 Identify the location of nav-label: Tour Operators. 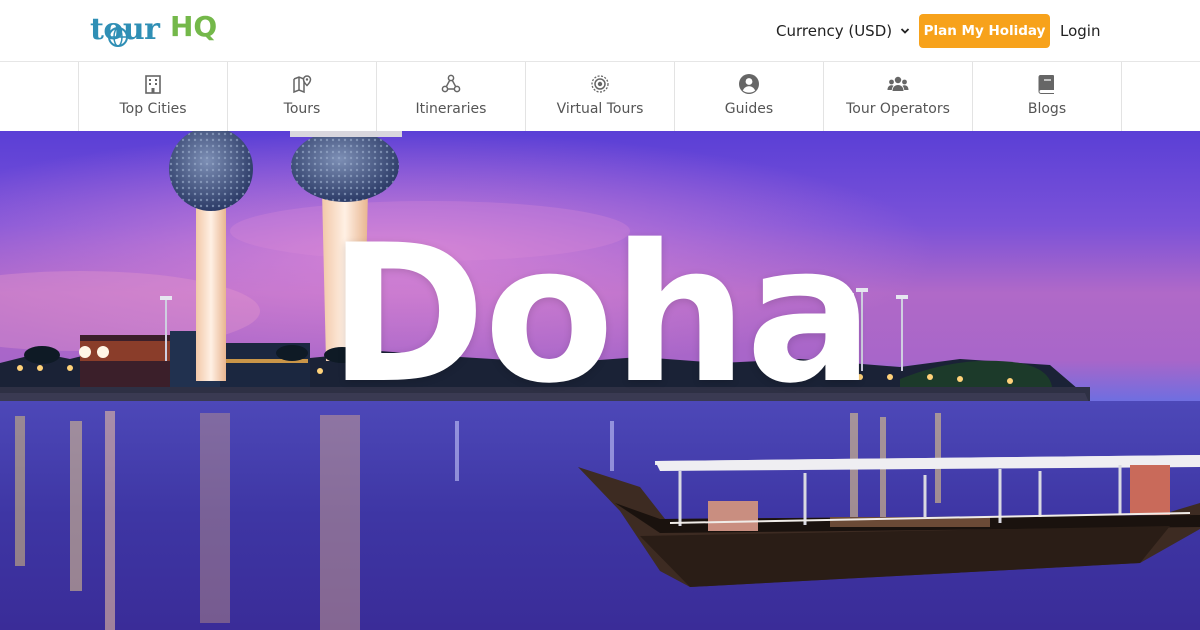
(898, 109).